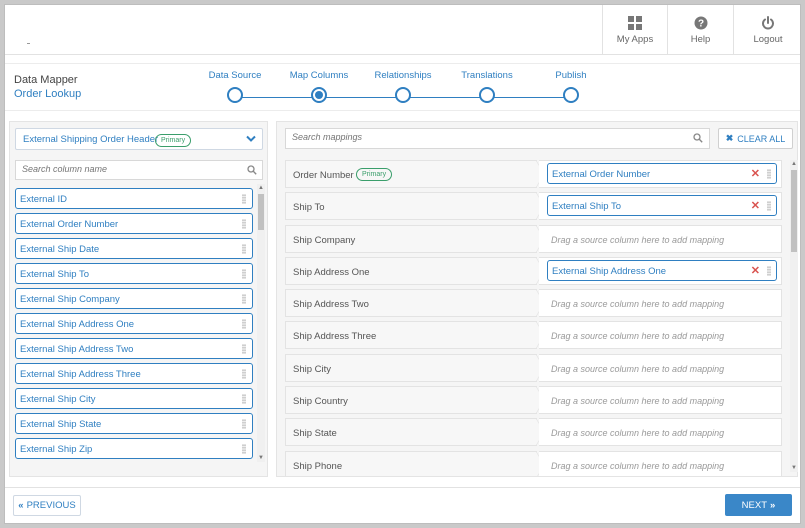 The width and height of the screenshot is (805, 528). What do you see at coordinates (134, 298) in the screenshot?
I see `source-column-item: External Ship Company` at bounding box center [134, 298].